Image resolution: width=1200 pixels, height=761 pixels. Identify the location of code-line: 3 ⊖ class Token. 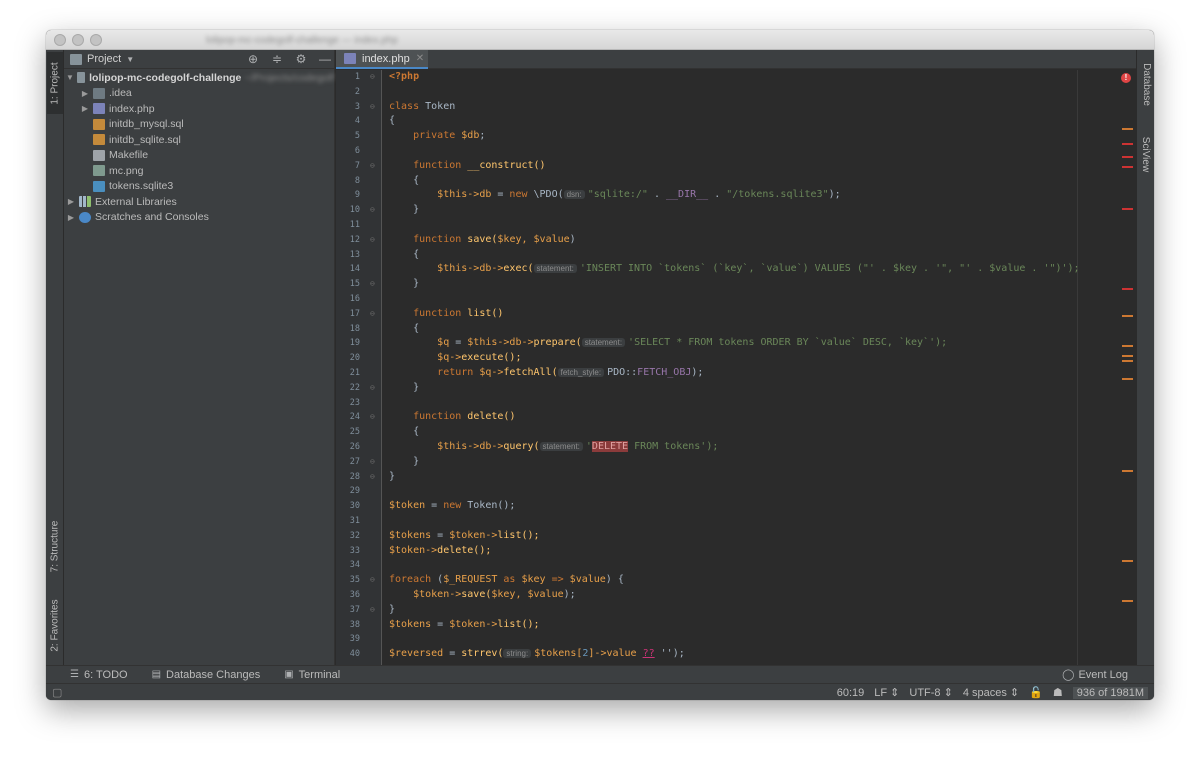
(754, 107).